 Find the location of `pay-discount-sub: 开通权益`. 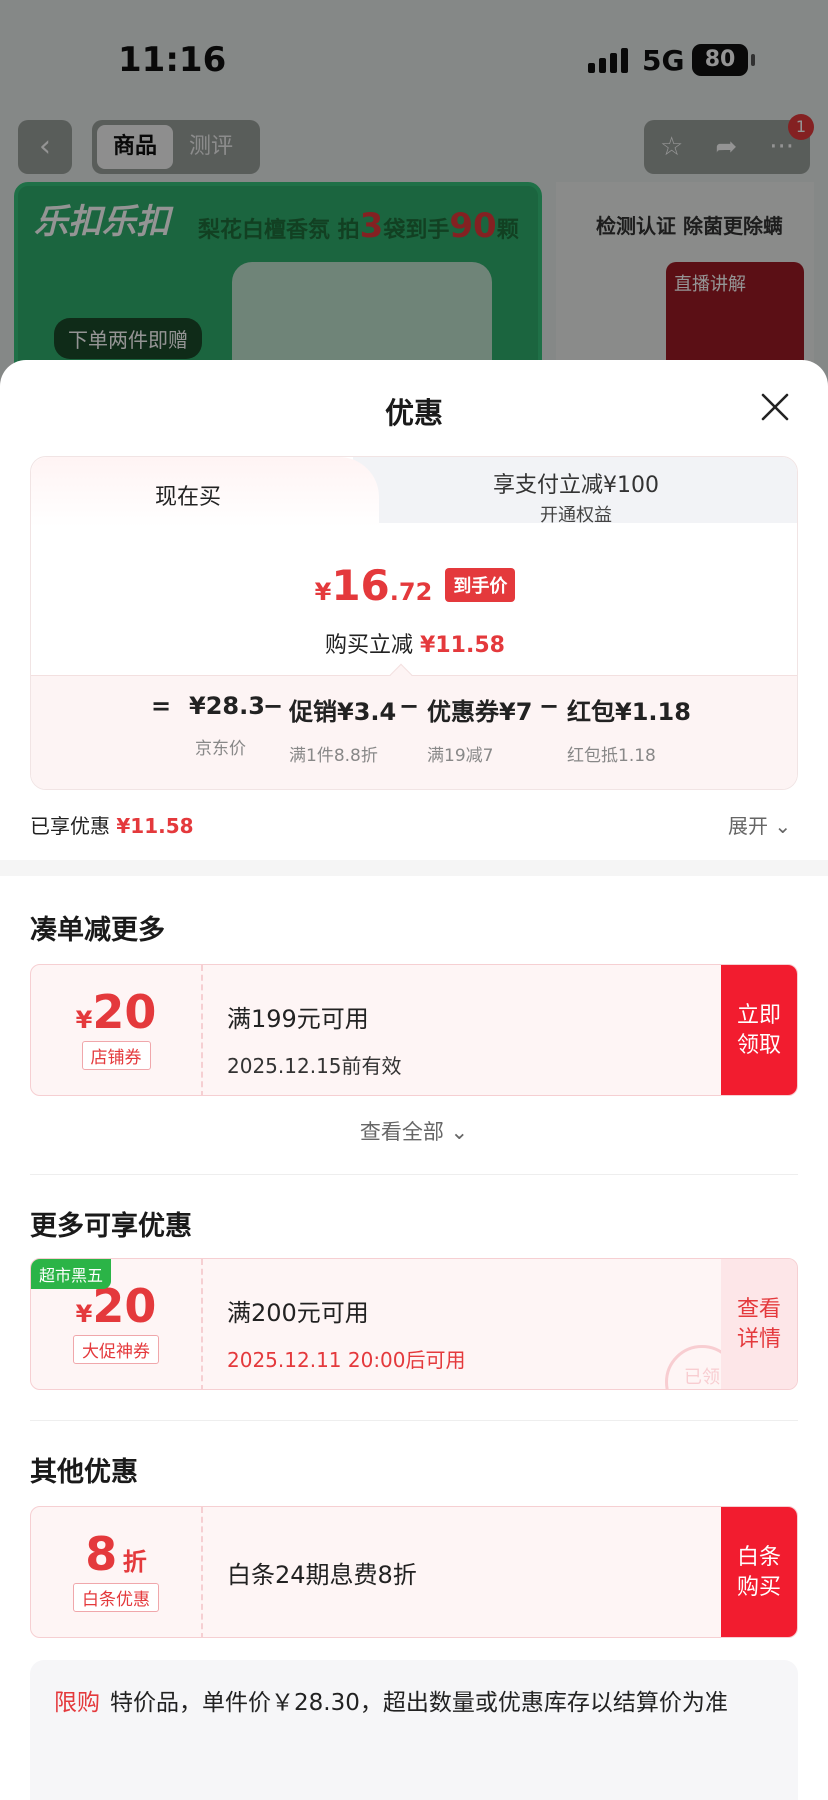

pay-discount-sub: 开通权益 is located at coordinates (576, 515).